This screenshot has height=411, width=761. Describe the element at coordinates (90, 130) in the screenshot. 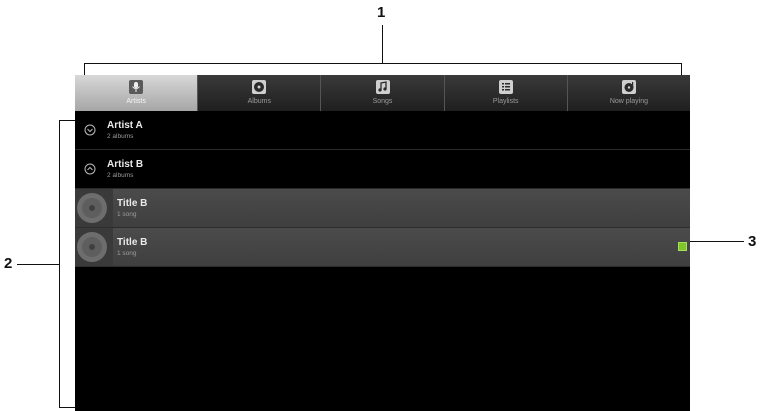

I see `expand-icon` at that location.